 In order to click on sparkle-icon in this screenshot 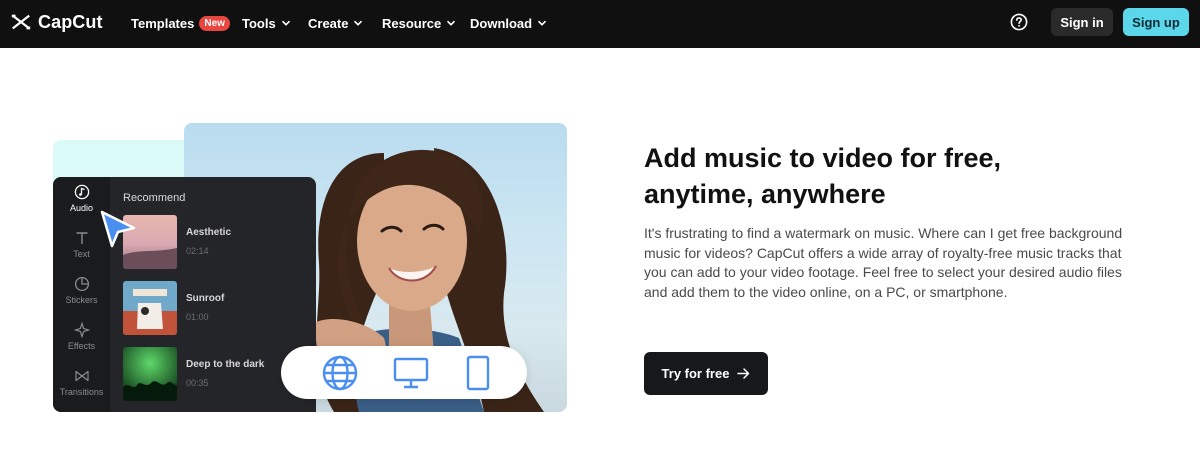, I will do `click(81, 330)`.